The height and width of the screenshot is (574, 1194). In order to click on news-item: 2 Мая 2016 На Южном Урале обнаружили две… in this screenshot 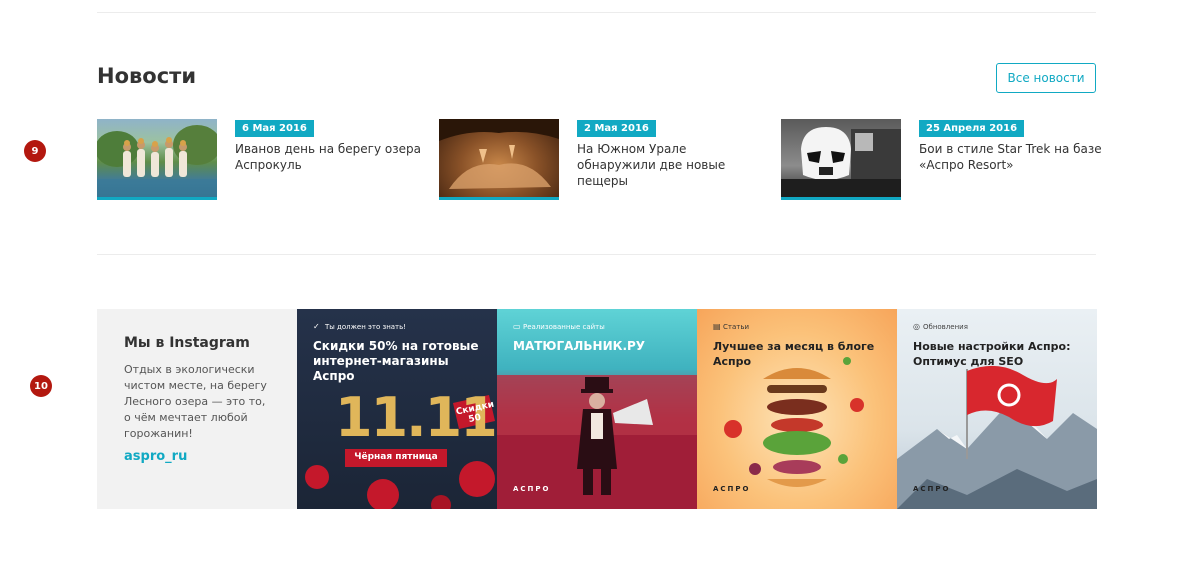, I will do `click(604, 160)`.